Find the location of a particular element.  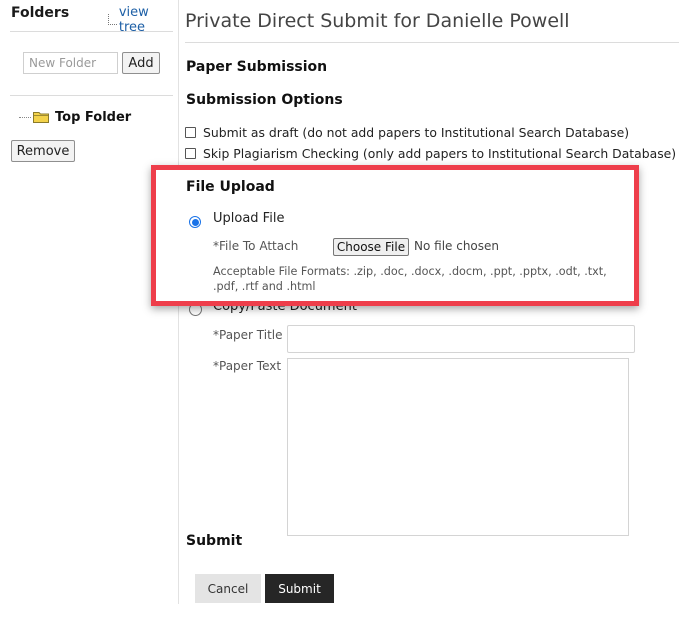

tree-connector is located at coordinates (25, 118).